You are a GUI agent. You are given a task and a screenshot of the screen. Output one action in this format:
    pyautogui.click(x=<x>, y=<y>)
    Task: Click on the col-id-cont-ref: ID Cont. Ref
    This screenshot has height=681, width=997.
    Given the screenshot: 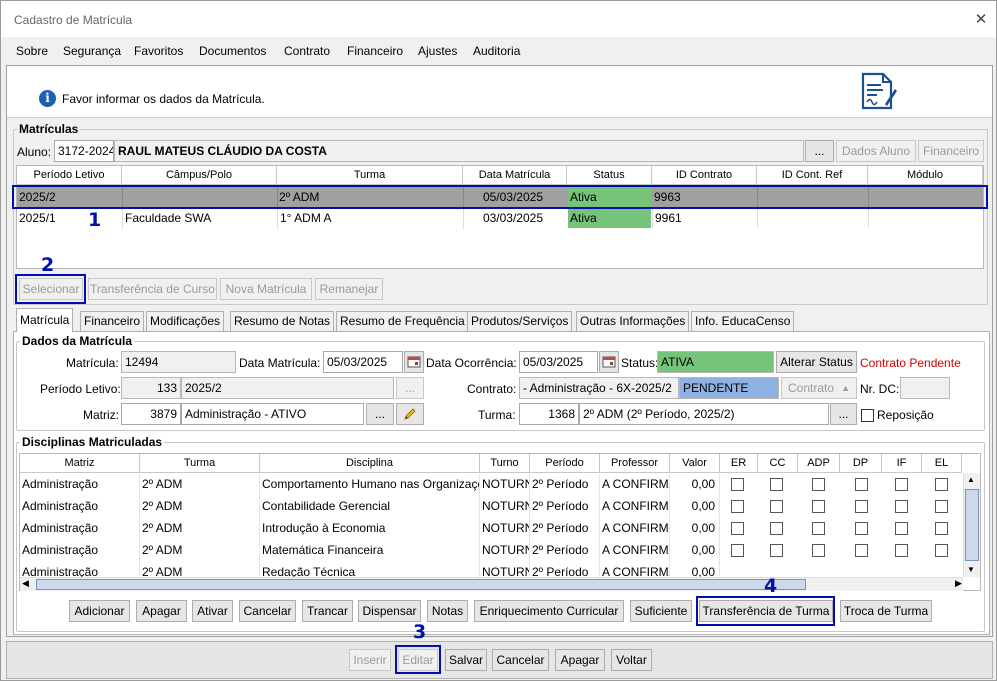 What is the action you would take?
    pyautogui.click(x=812, y=175)
    